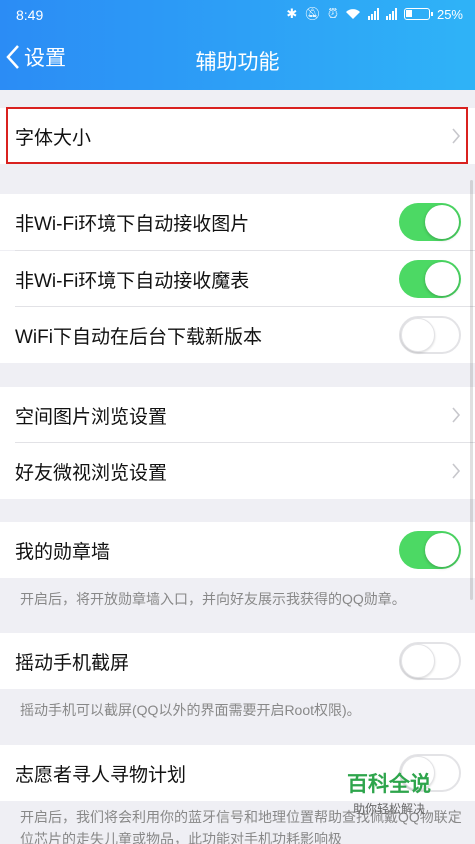 The height and width of the screenshot is (844, 475). I want to click on medal-note: 开启后，将开放勋章墙入口，并向好友展示我获得的QQ勋章。, so click(213, 599).